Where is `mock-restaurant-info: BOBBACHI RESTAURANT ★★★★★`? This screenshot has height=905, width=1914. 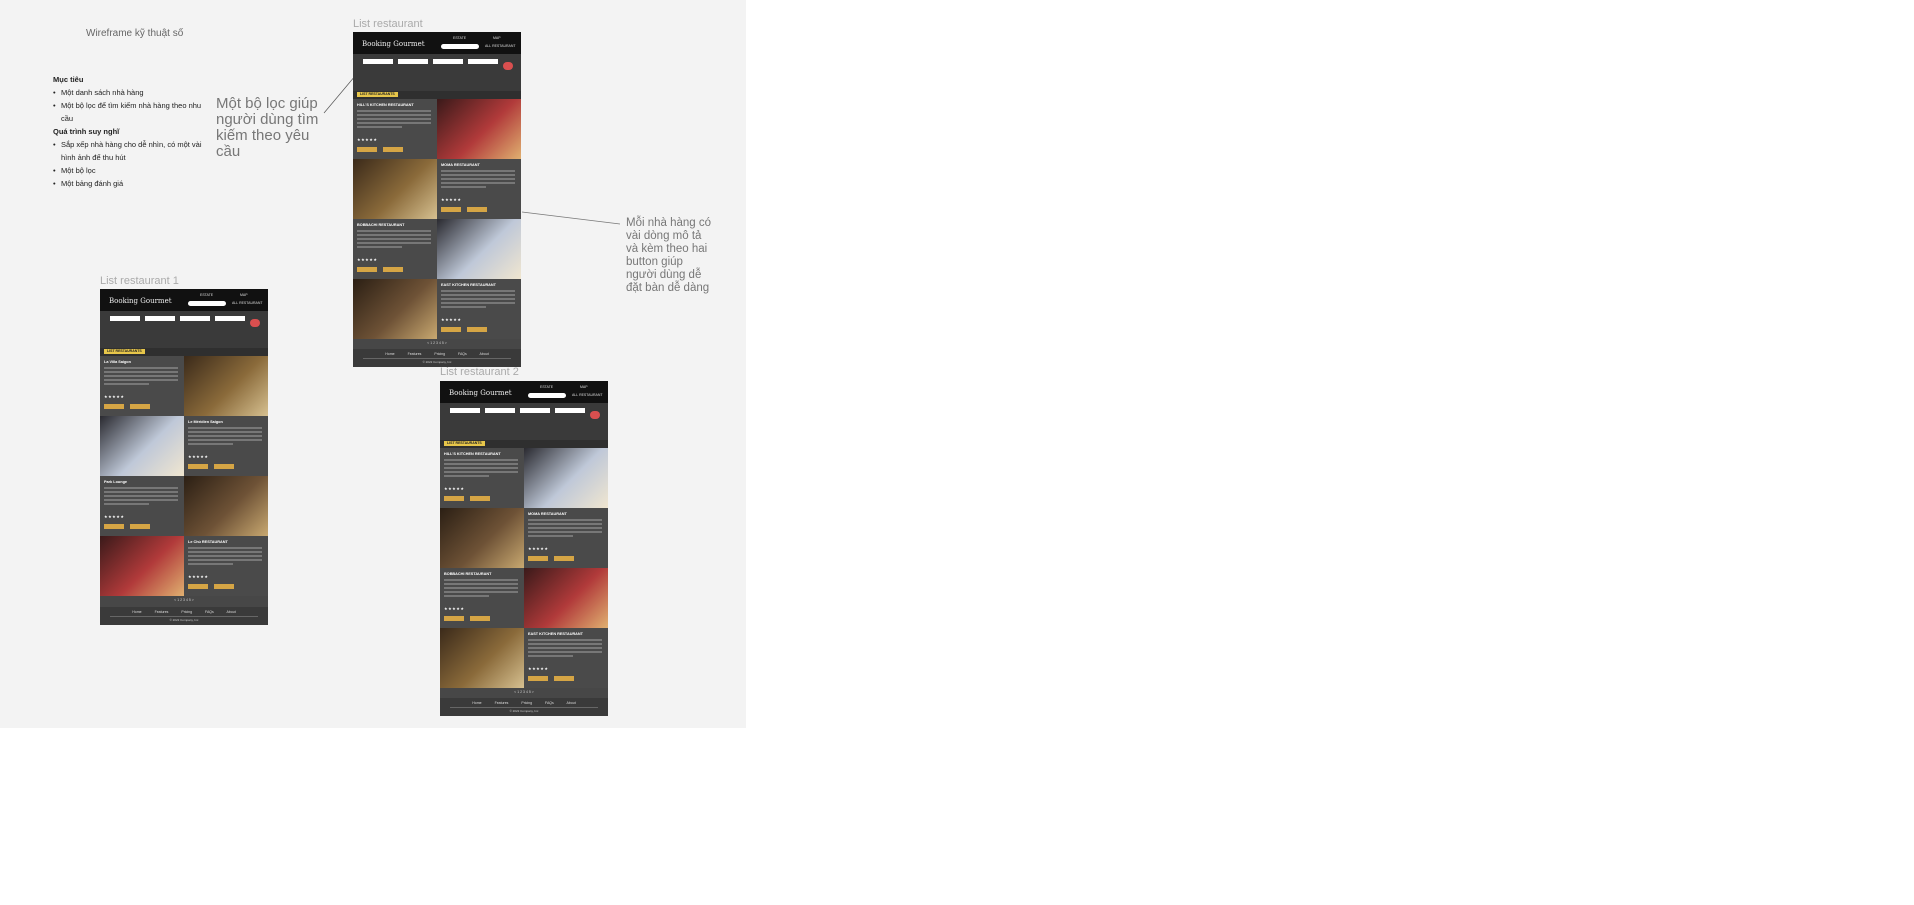 mock-restaurant-info: BOBBACHI RESTAURANT ★★★★★ is located at coordinates (482, 598).